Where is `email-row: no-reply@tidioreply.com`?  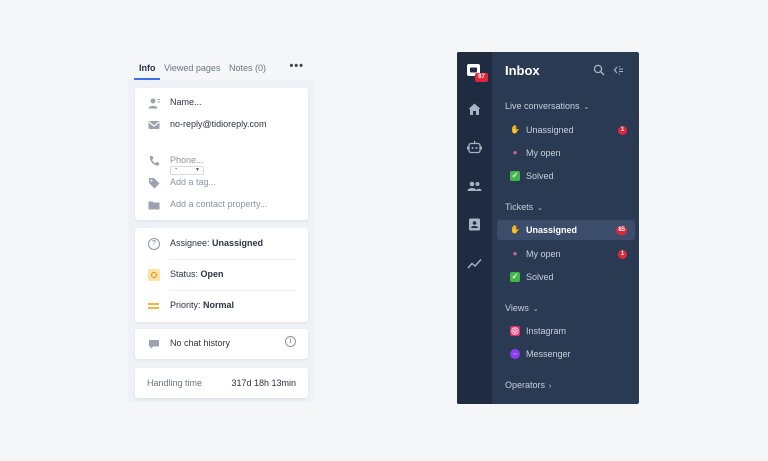
email-row: no-reply@tidioreply.com is located at coordinates (221, 125).